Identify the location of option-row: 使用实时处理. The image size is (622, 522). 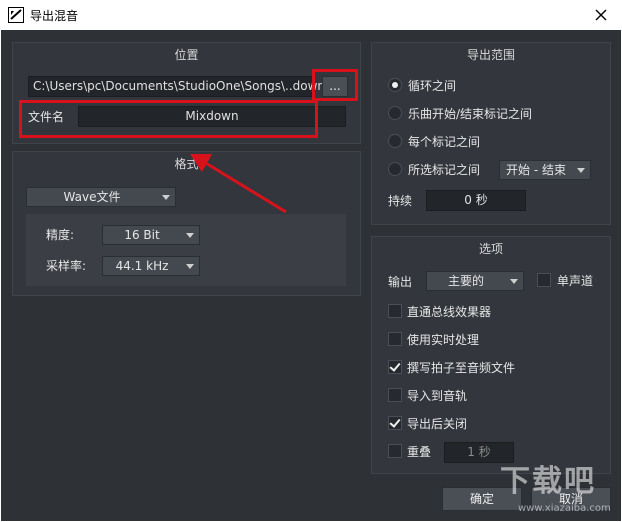
(488, 340).